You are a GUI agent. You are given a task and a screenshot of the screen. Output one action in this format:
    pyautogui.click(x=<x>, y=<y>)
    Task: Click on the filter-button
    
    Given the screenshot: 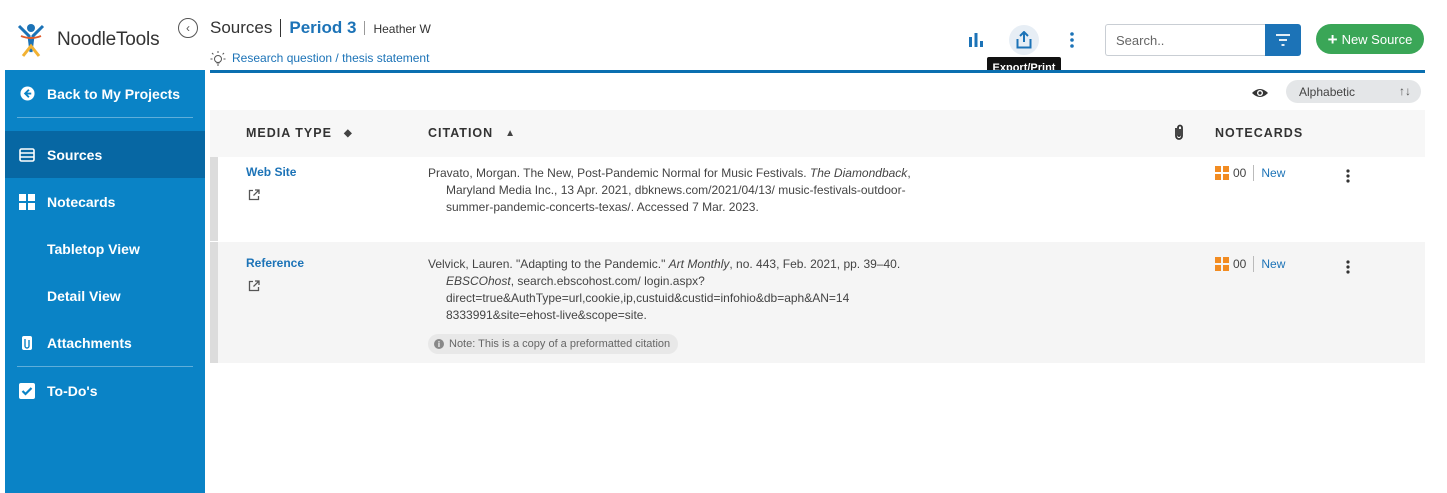 What is the action you would take?
    pyautogui.click(x=1283, y=40)
    